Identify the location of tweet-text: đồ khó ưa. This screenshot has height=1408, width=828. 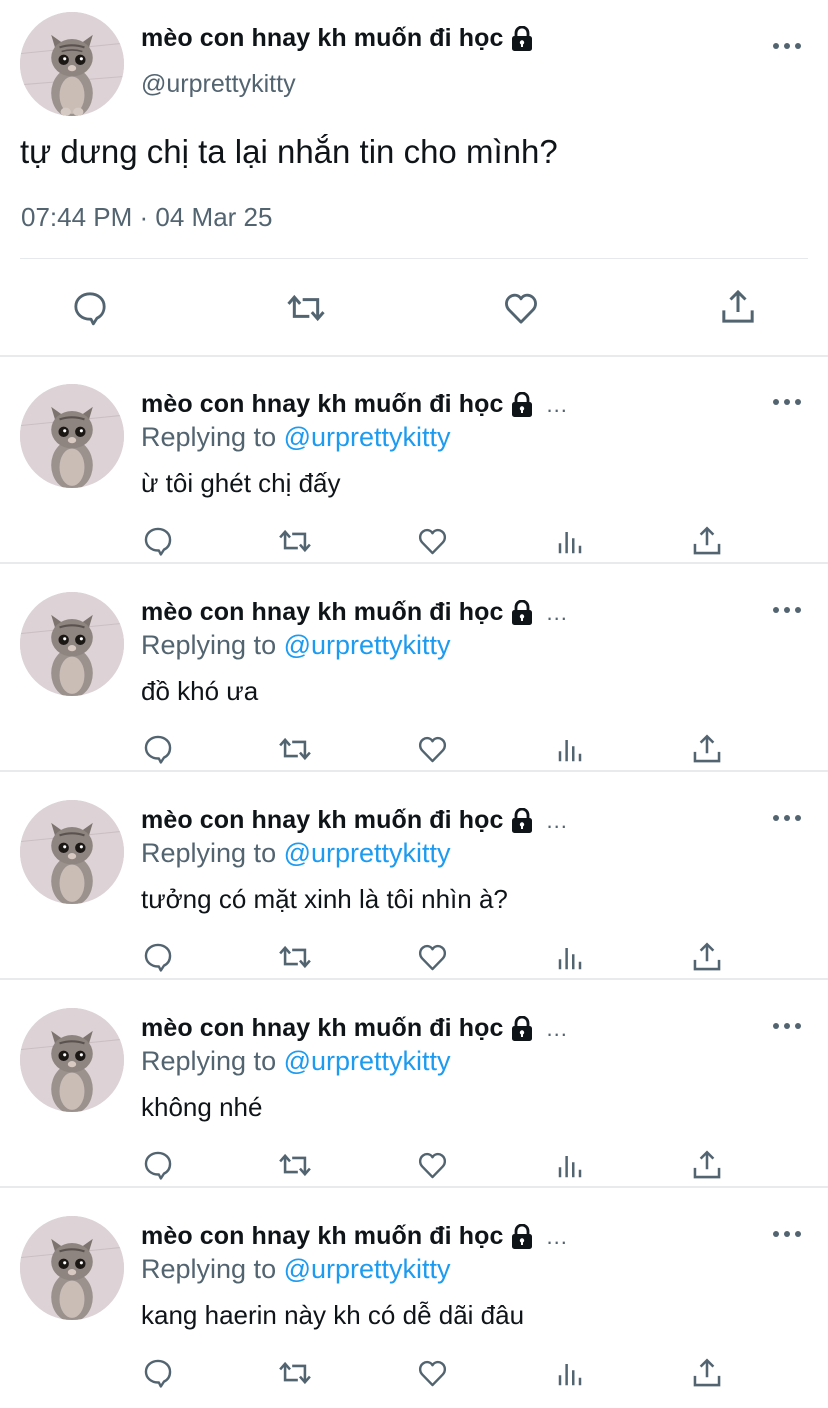
(200, 691).